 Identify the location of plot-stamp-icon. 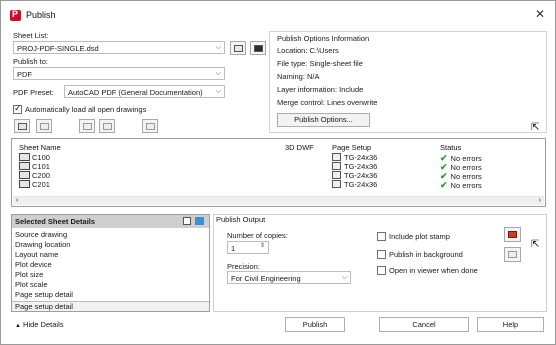
(512, 234).